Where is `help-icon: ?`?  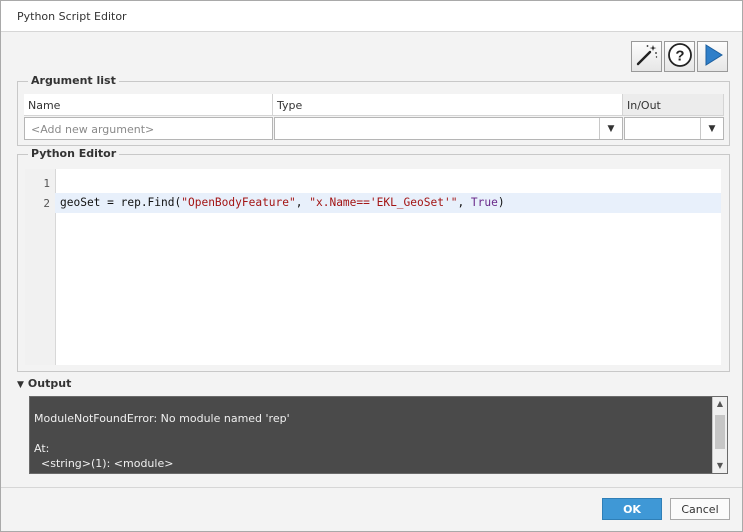
help-icon: ? is located at coordinates (680, 56).